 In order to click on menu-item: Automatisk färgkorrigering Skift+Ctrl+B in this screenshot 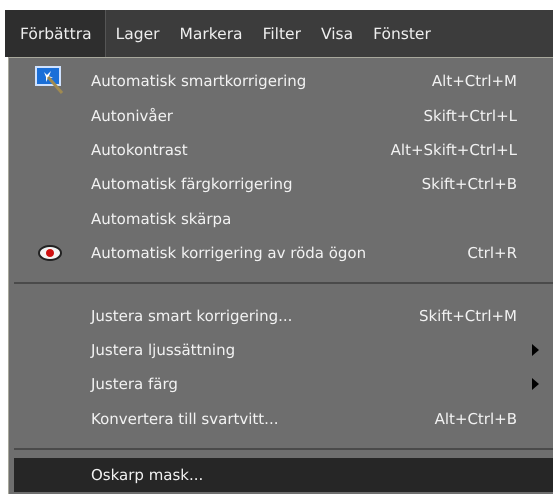, I will do `click(281, 184)`.